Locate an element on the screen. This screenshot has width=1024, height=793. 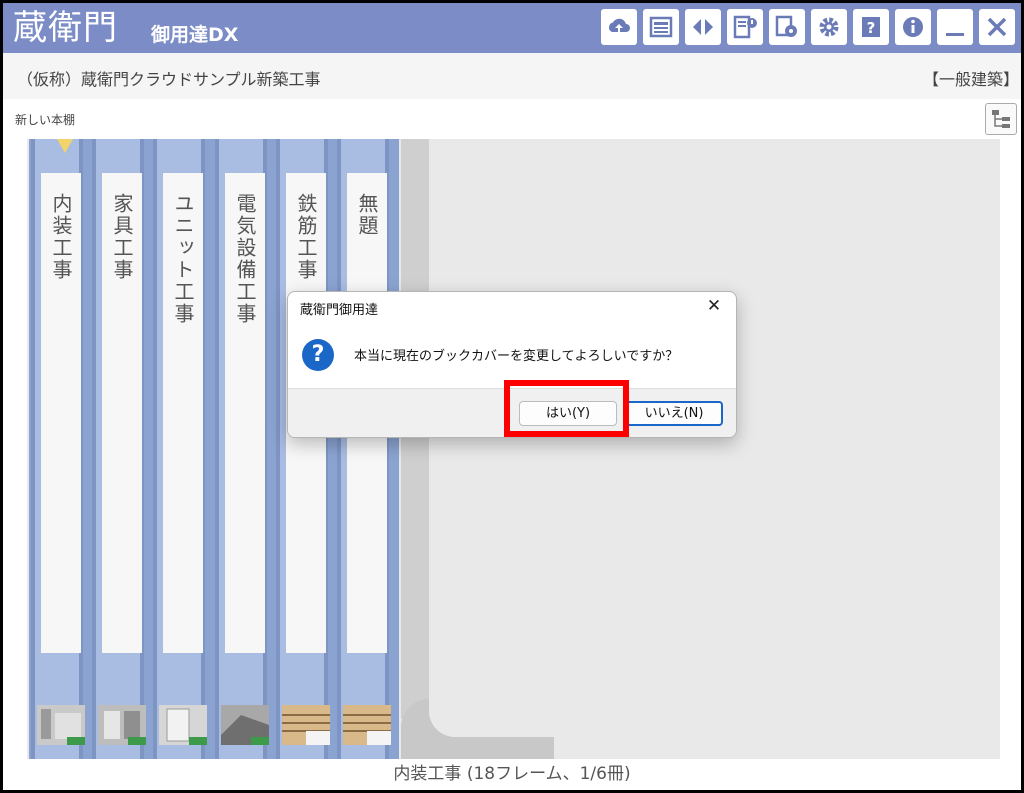
tree-icon is located at coordinates (1001, 119).